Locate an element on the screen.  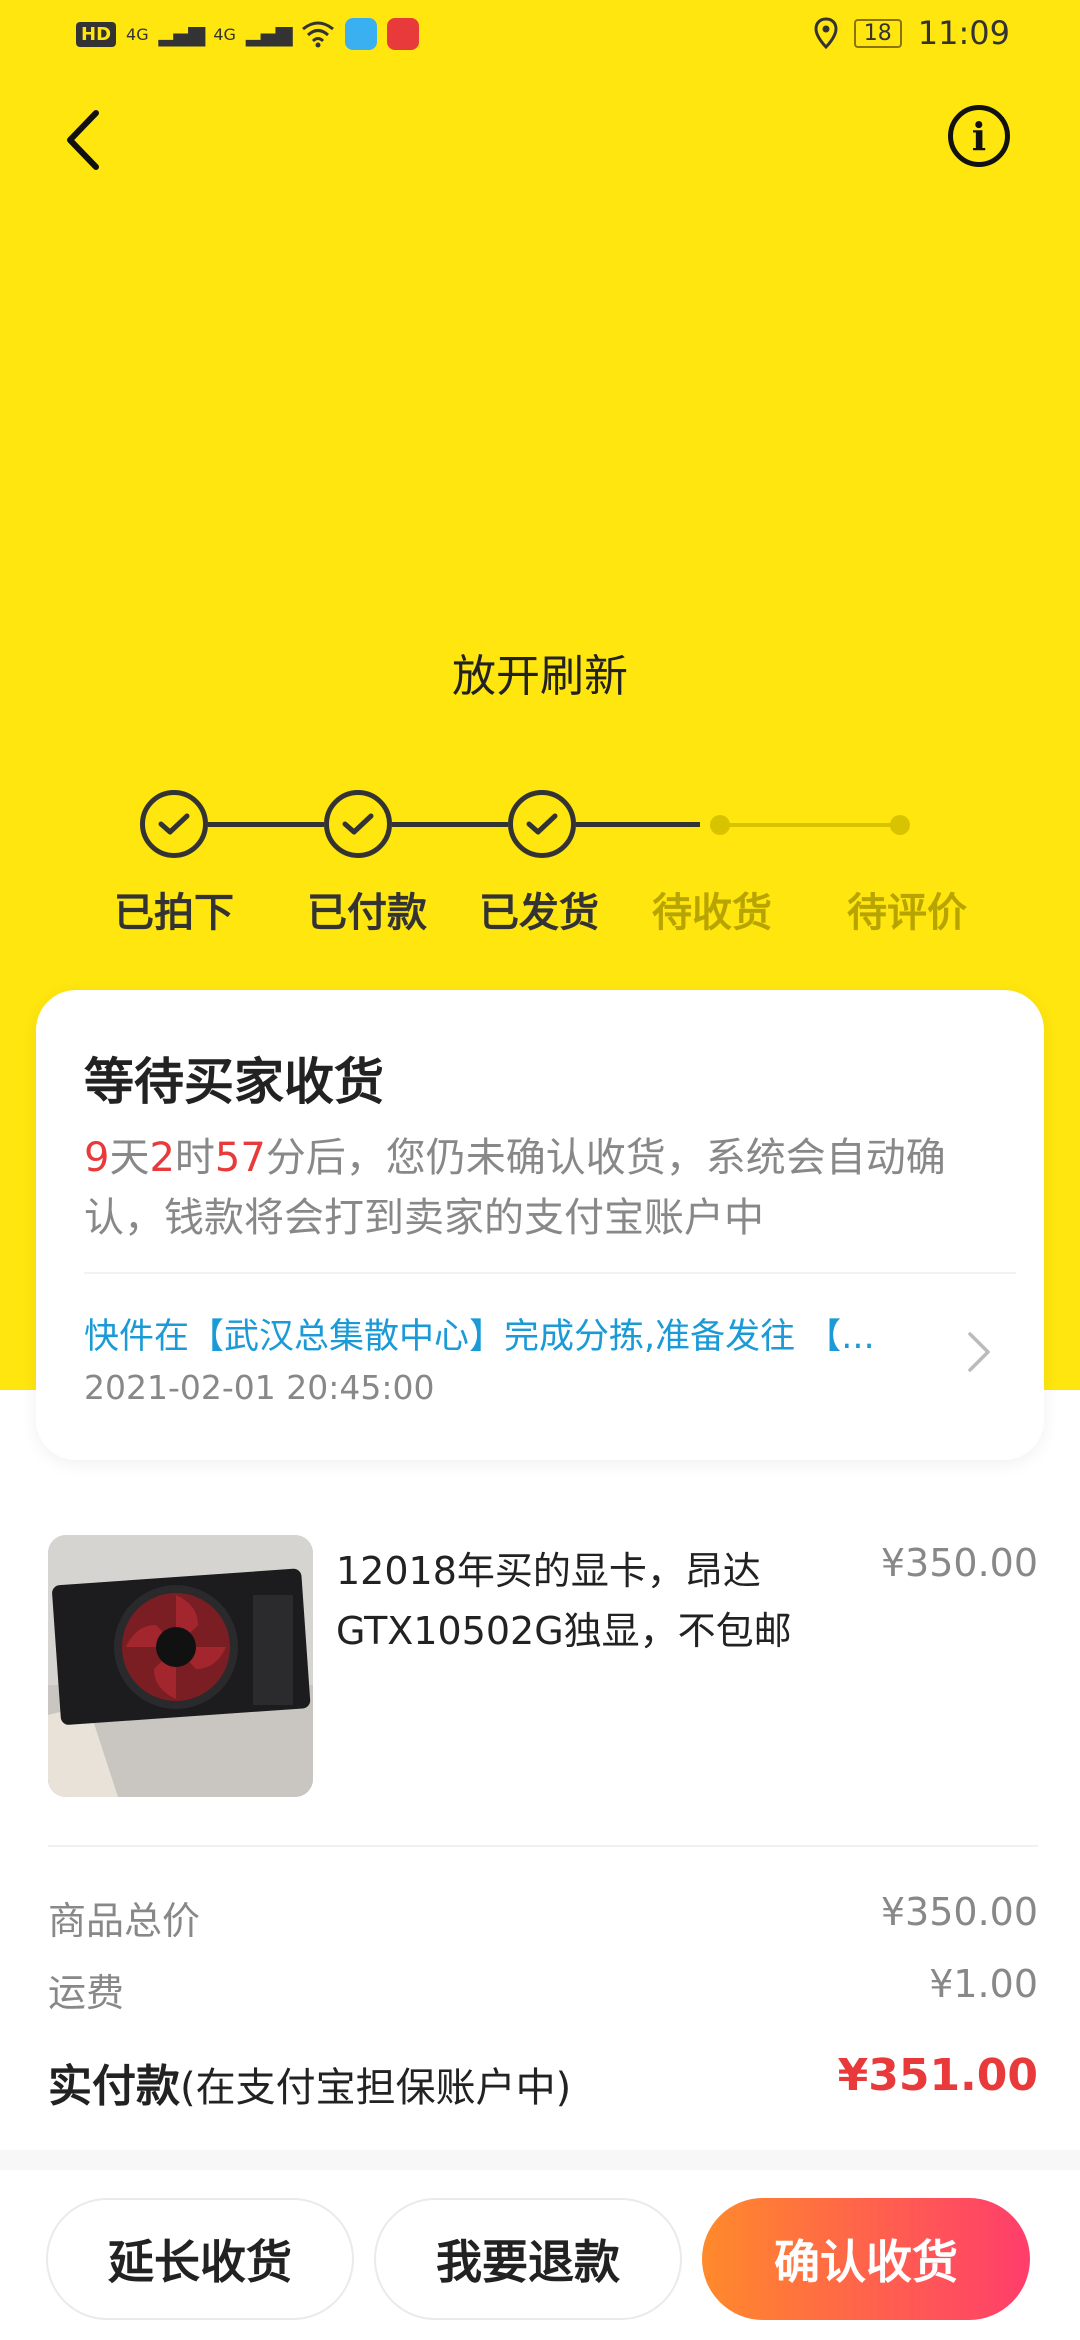
chevron-left-icon is located at coordinates (83, 140).